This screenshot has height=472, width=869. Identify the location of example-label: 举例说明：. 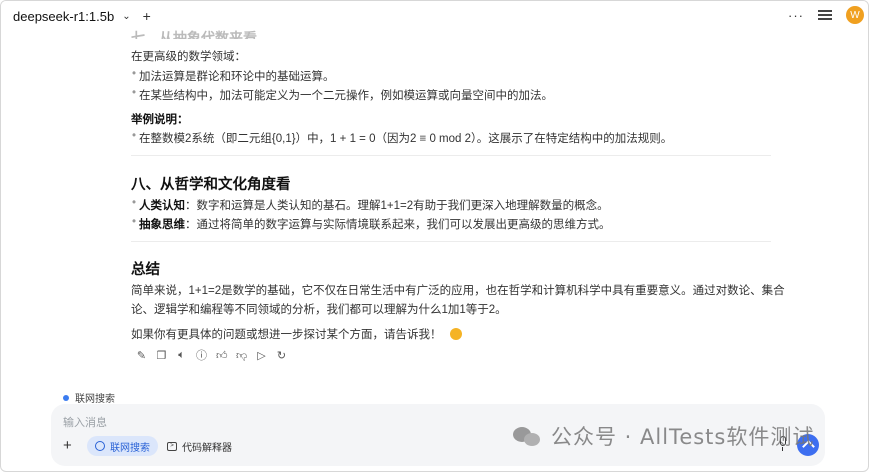
(160, 120).